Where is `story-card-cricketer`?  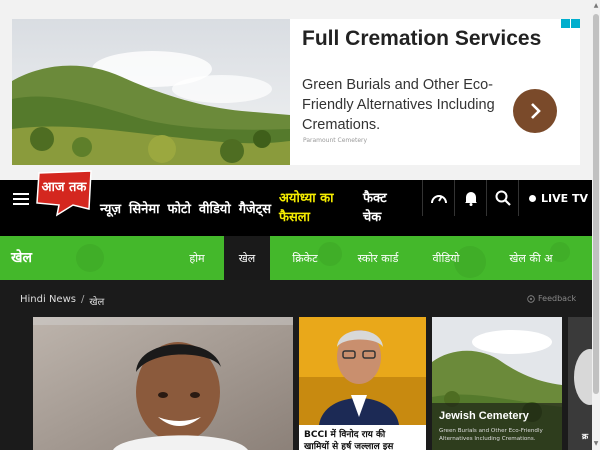 story-card-cricketer is located at coordinates (163, 383).